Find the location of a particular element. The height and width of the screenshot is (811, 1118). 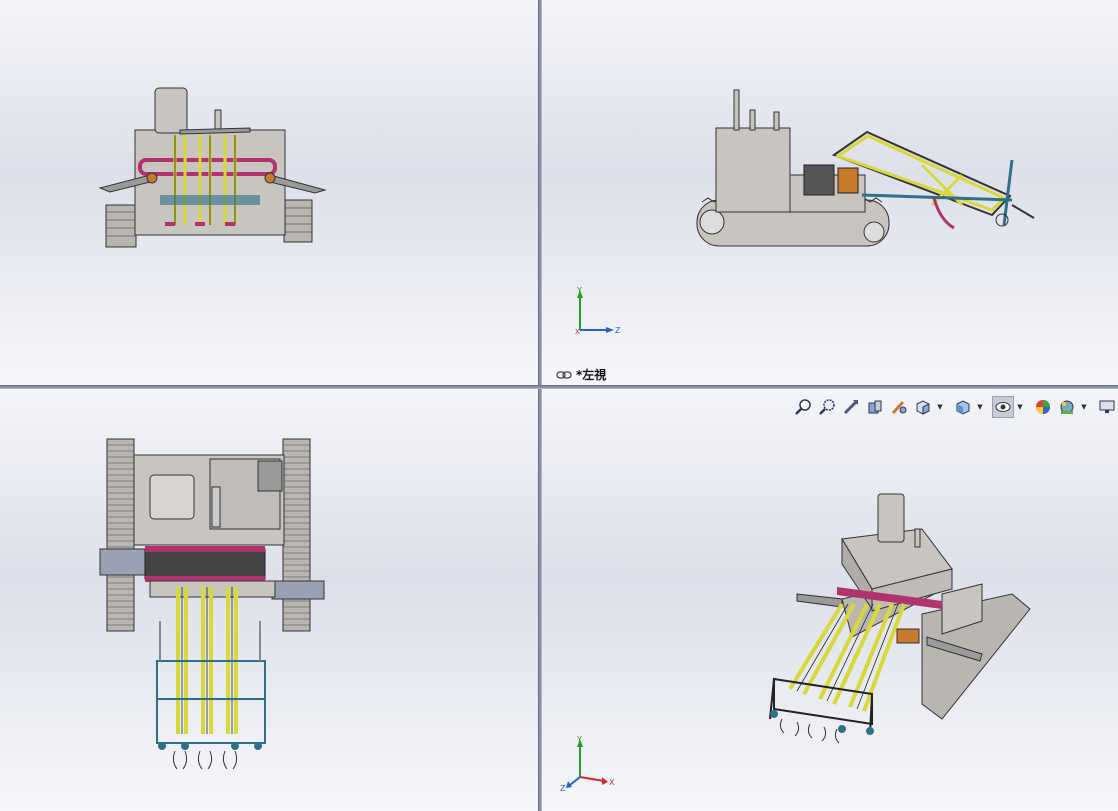

link-view-icon is located at coordinates (564, 374).